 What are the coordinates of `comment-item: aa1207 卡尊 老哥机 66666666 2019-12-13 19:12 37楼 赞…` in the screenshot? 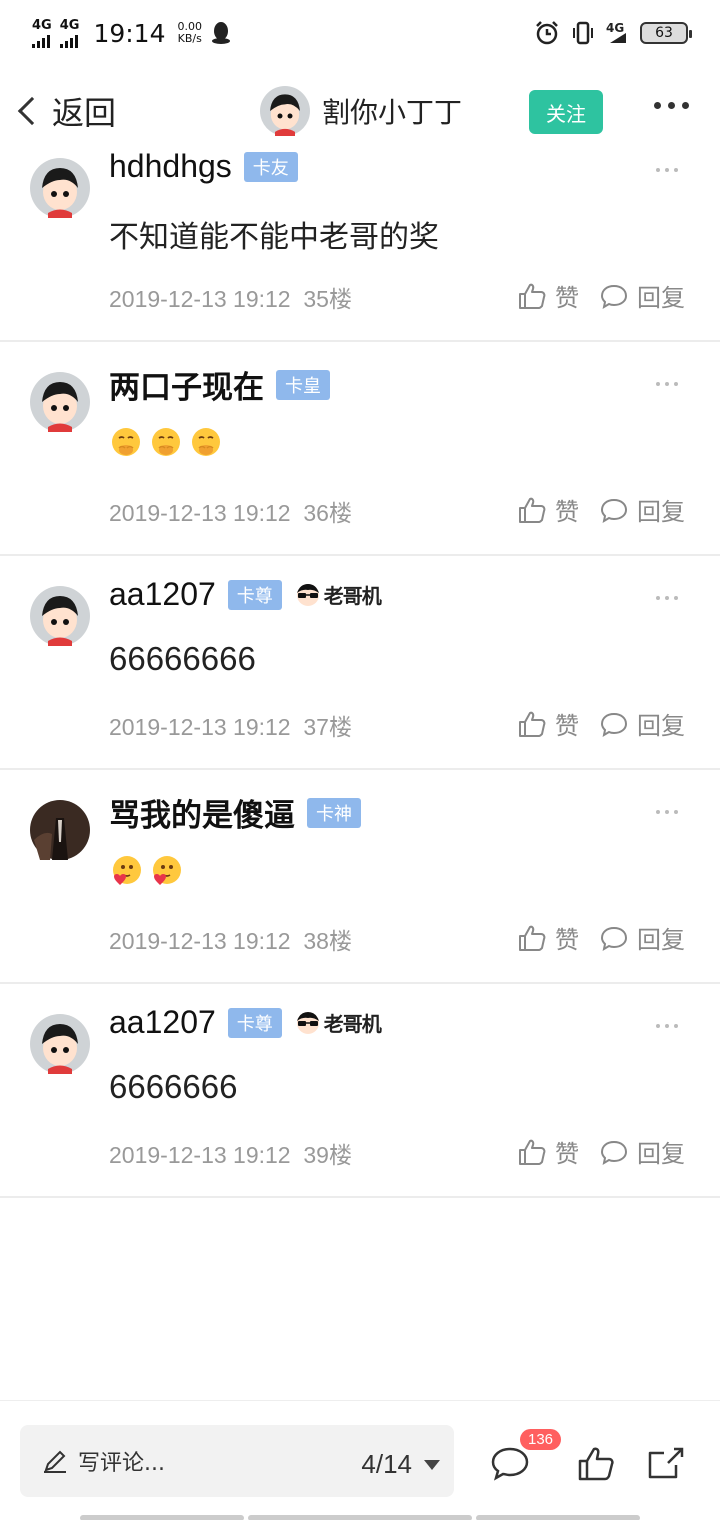 It's located at (360, 663).